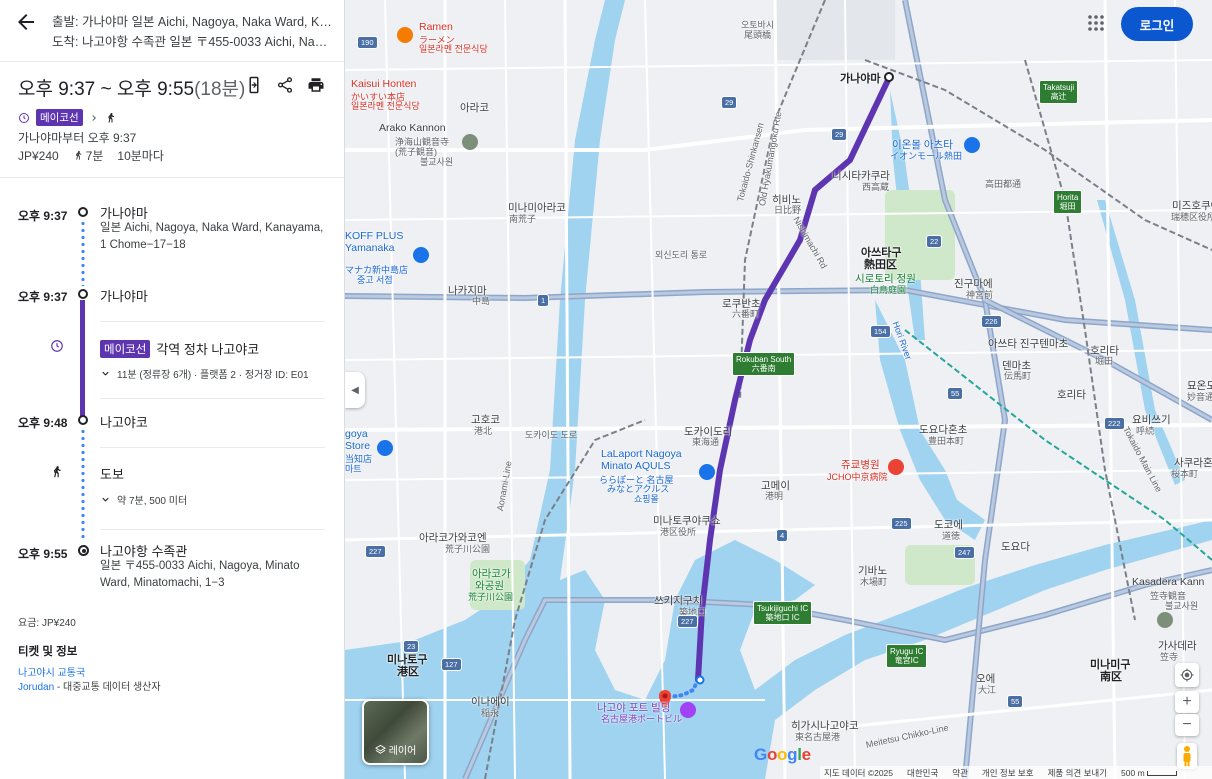 The image size is (1212, 779). What do you see at coordinates (94, 156) in the screenshot?
I see `walk-time-text: 7분` at bounding box center [94, 156].